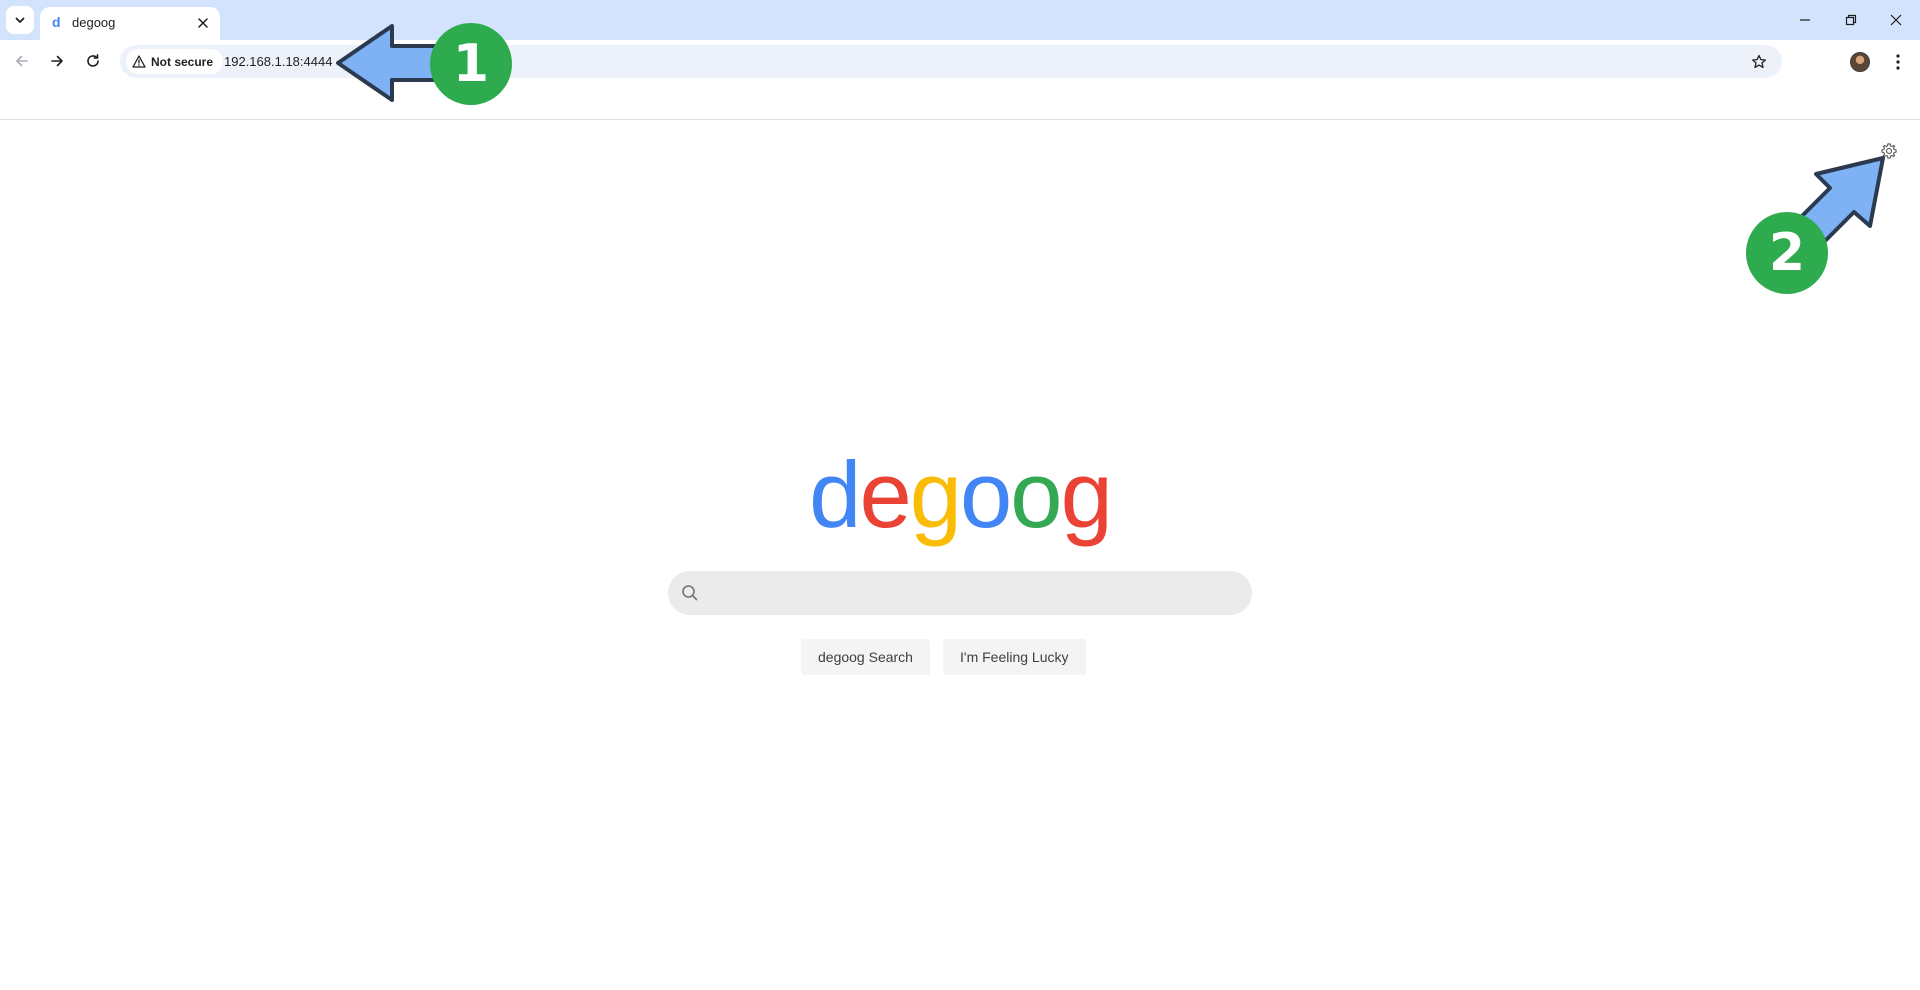 This screenshot has height=990, width=1920. What do you see at coordinates (130, 23) in the screenshot?
I see `browser-tab: d degoog` at bounding box center [130, 23].